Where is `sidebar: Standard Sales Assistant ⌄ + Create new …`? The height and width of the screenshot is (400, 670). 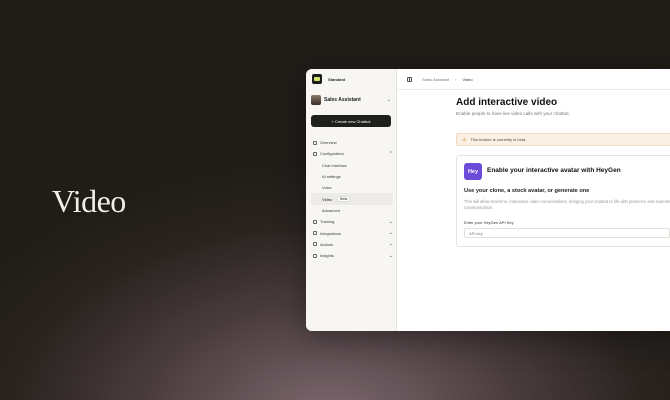
sidebar: Standard Sales Assistant ⌄ + Create new … is located at coordinates (351, 200).